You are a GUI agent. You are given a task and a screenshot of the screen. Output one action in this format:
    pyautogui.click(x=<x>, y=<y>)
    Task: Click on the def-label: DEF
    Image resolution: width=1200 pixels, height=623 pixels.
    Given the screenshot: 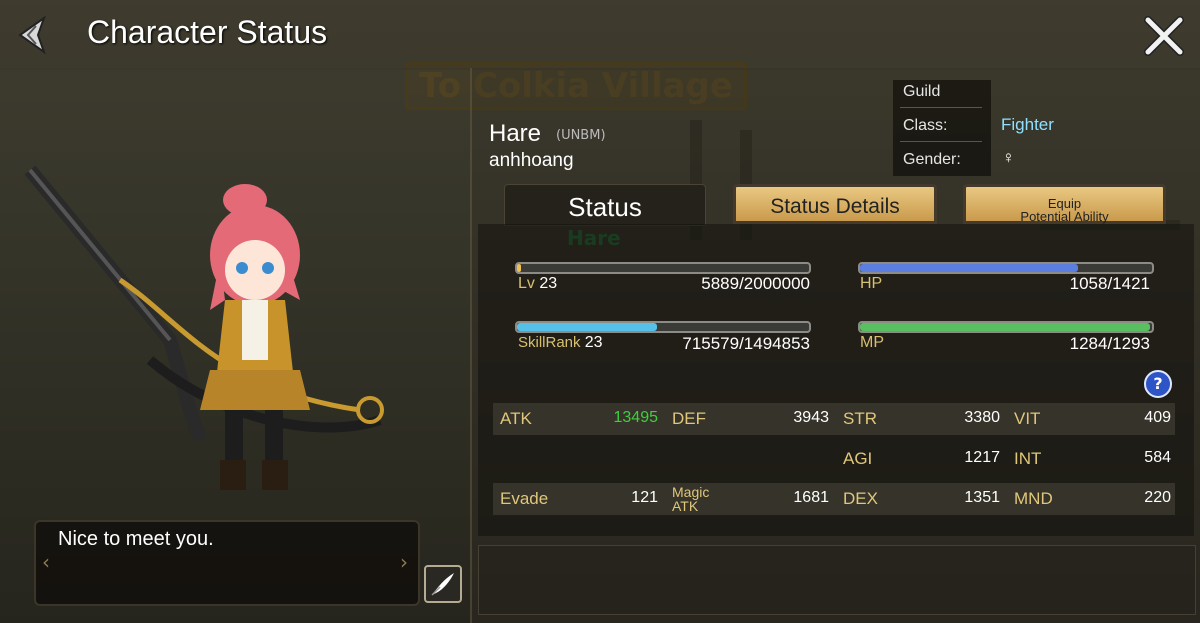 What is the action you would take?
    pyautogui.click(x=689, y=418)
    